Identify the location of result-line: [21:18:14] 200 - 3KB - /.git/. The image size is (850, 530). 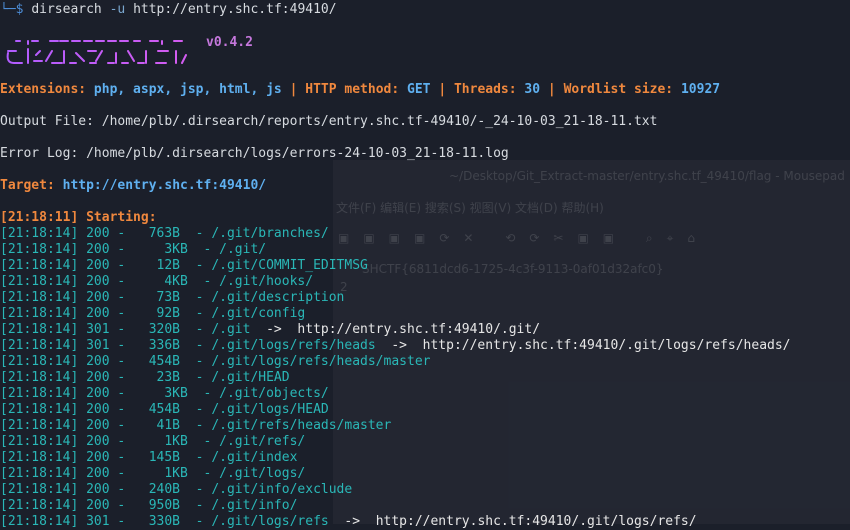
(425, 250).